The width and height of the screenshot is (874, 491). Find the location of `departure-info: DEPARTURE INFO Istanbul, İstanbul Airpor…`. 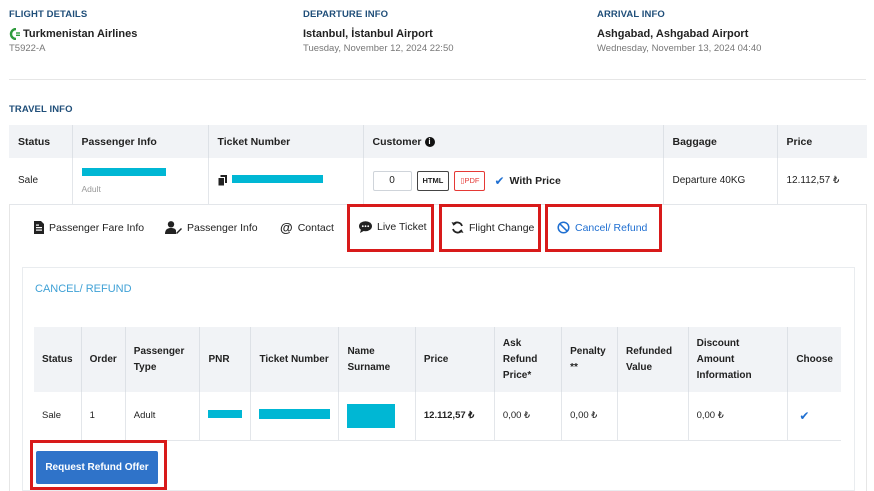

departure-info: DEPARTURE INFO Istanbul, İstanbul Airpor… is located at coordinates (378, 31).